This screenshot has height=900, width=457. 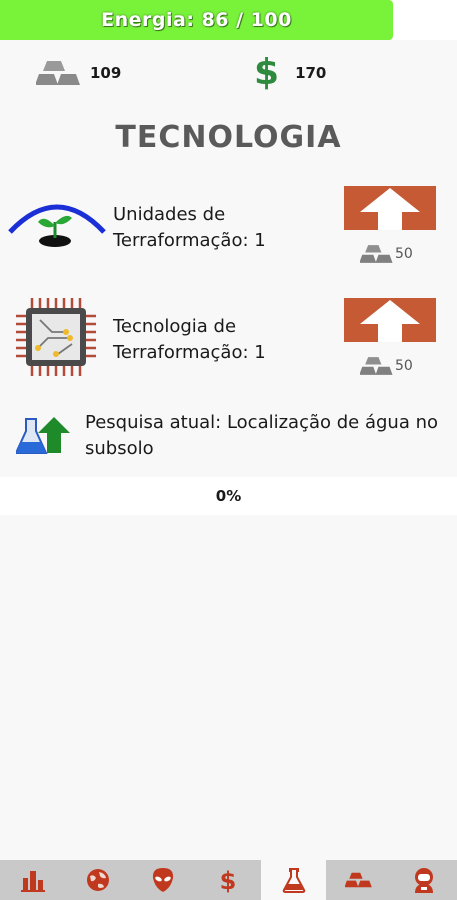 I want to click on energy-bar: Energia: 86 / 100, so click(x=228, y=20).